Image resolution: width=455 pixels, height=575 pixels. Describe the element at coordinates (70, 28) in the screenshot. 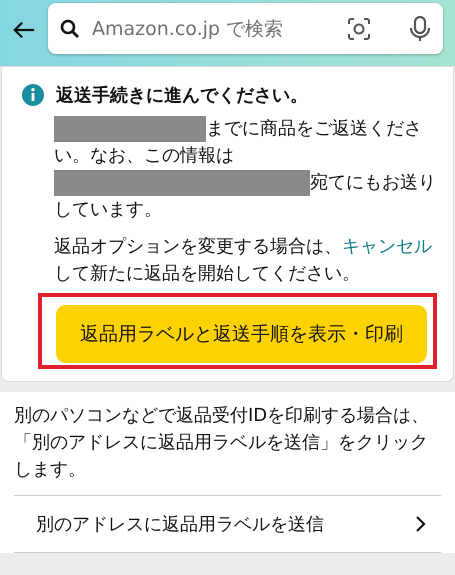

I see `search-icon` at that location.